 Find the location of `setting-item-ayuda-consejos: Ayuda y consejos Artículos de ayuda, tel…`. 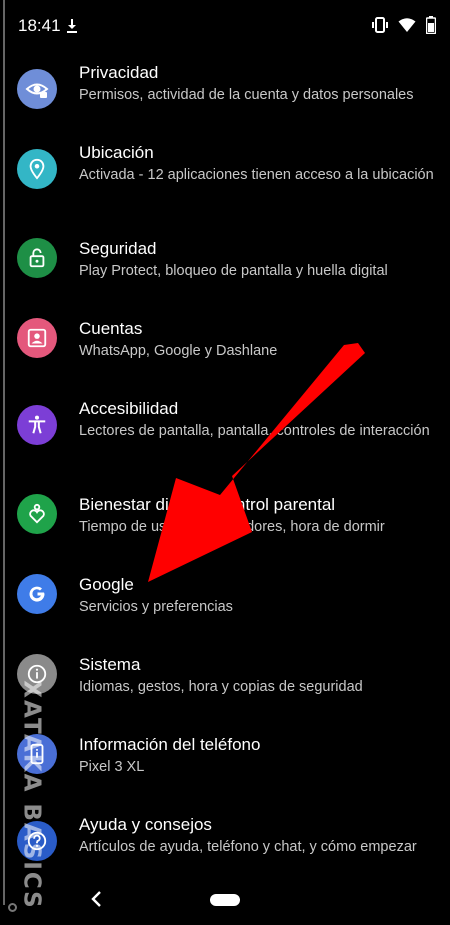

setting-item-ayuda-consejos: Ayuda y consejos Artículos de ayuda, tel… is located at coordinates (225, 847).